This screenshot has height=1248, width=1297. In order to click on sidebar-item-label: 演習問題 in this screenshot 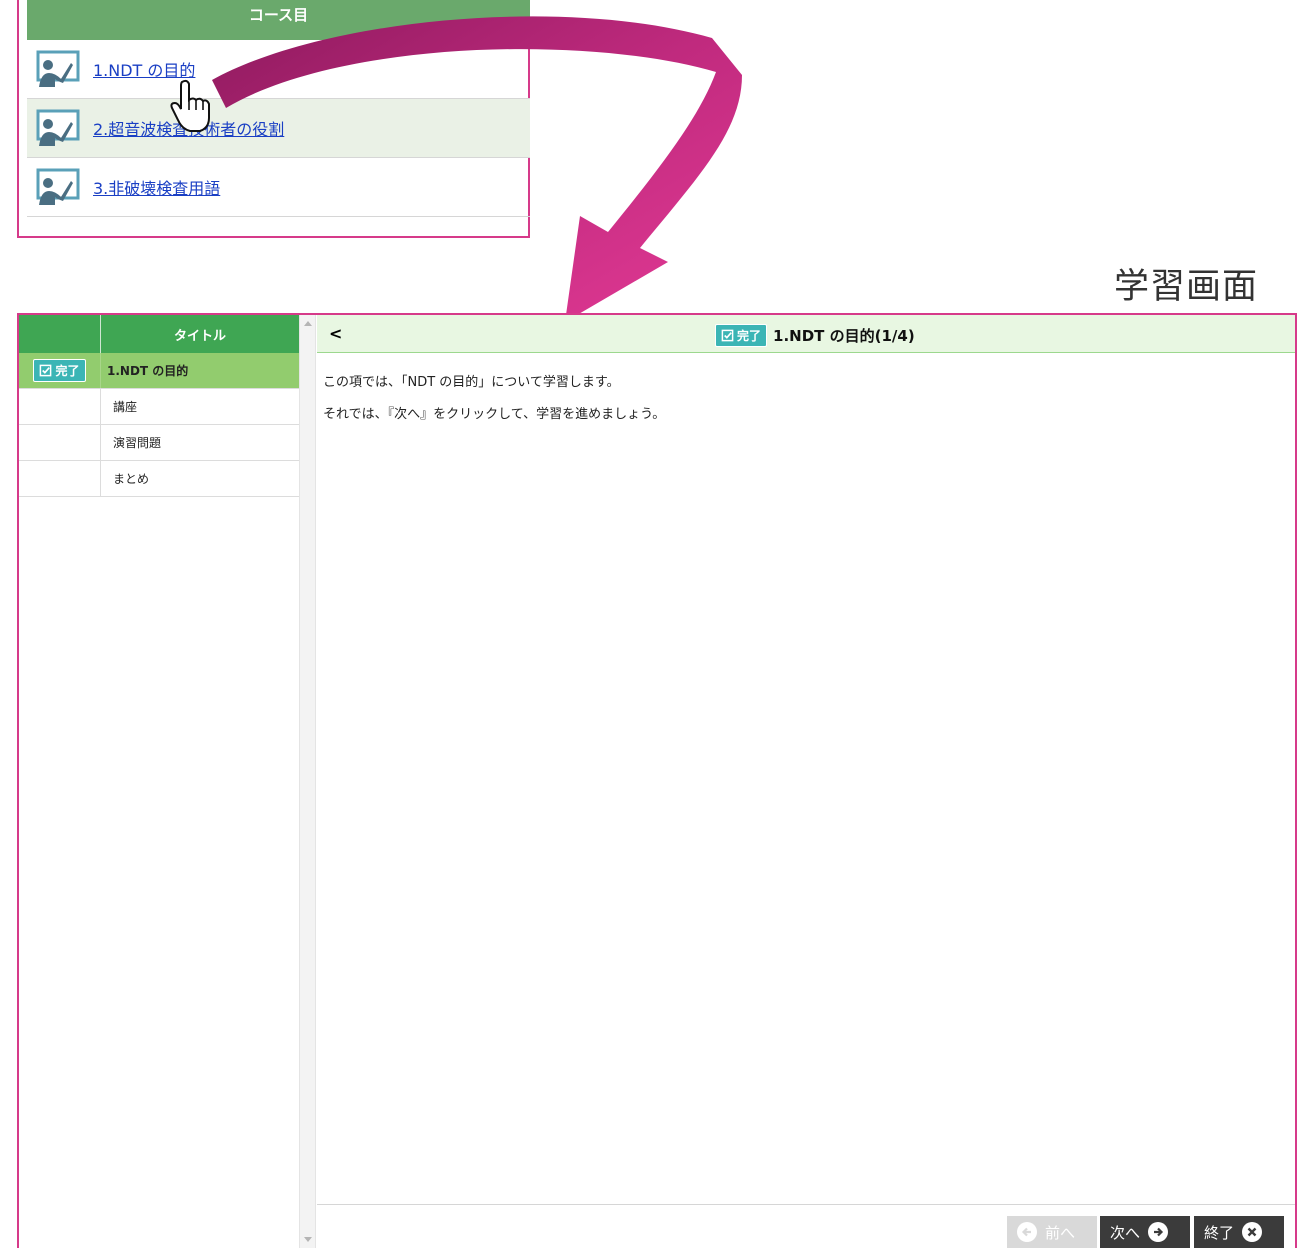, I will do `click(137, 443)`.